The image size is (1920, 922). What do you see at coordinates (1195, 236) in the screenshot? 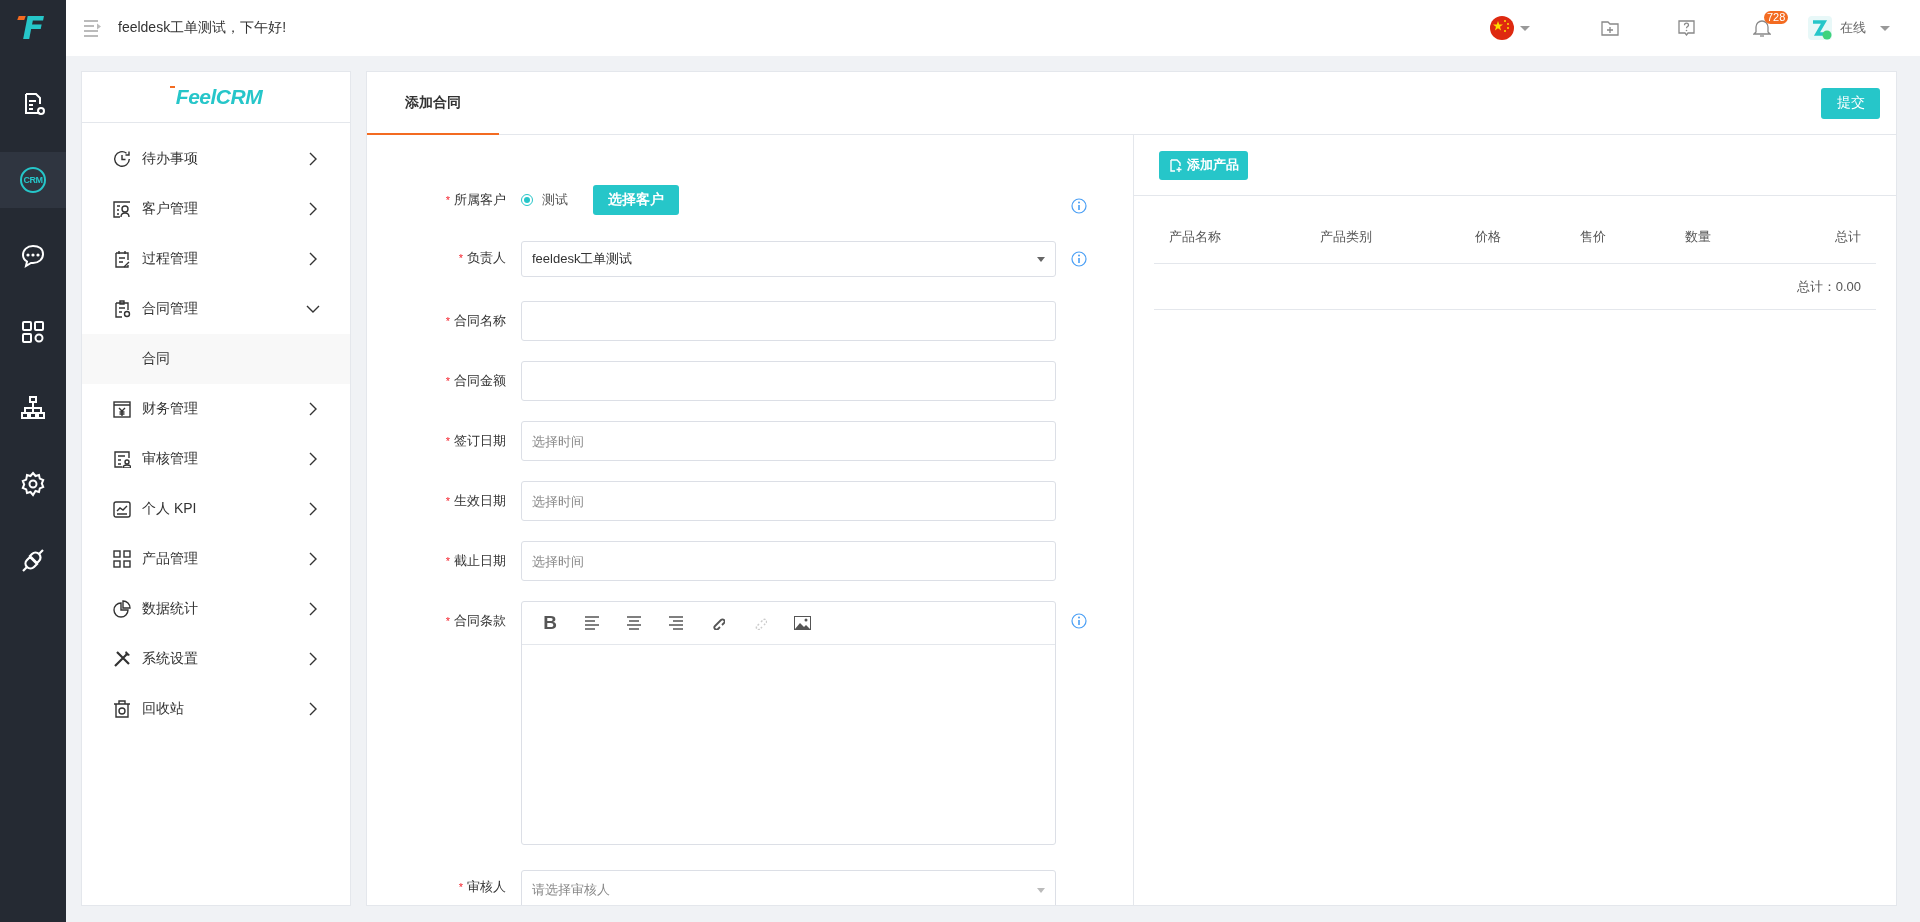
I see `column-header: 产品名称` at bounding box center [1195, 236].